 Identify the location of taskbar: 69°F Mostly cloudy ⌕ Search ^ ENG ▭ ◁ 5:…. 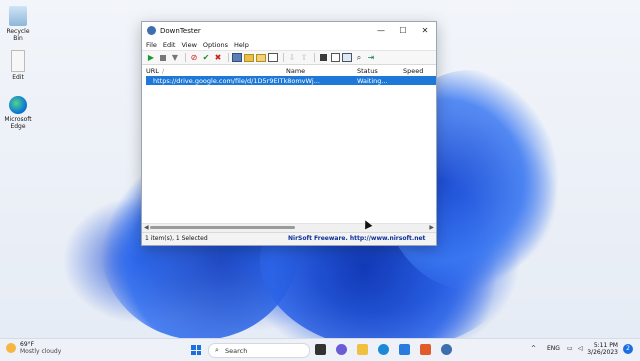
(320, 349).